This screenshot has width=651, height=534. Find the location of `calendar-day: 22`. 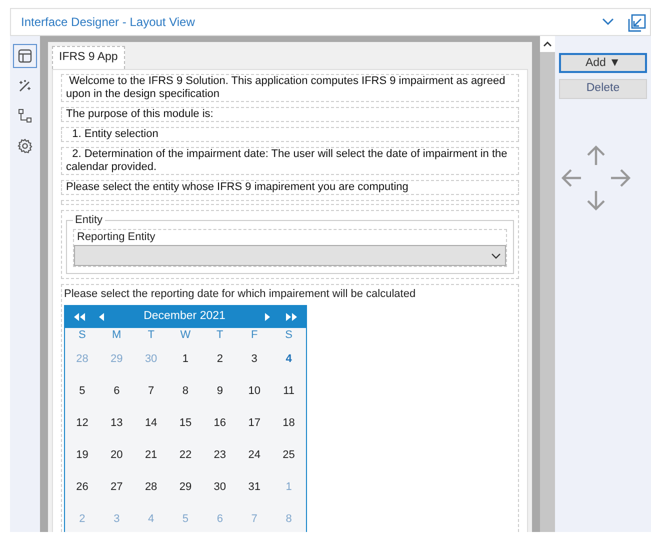

calendar-day: 22 is located at coordinates (185, 454).